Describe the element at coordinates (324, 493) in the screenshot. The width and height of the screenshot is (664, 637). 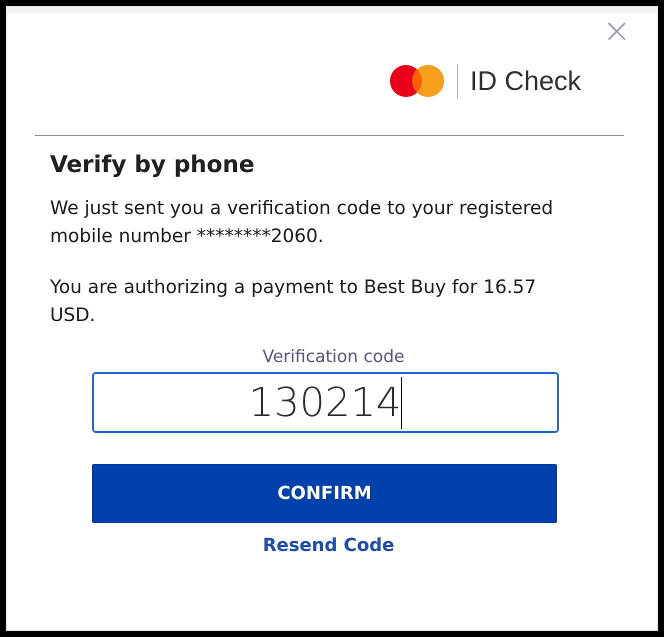
I see `confirm-button: CONFIRM` at that location.